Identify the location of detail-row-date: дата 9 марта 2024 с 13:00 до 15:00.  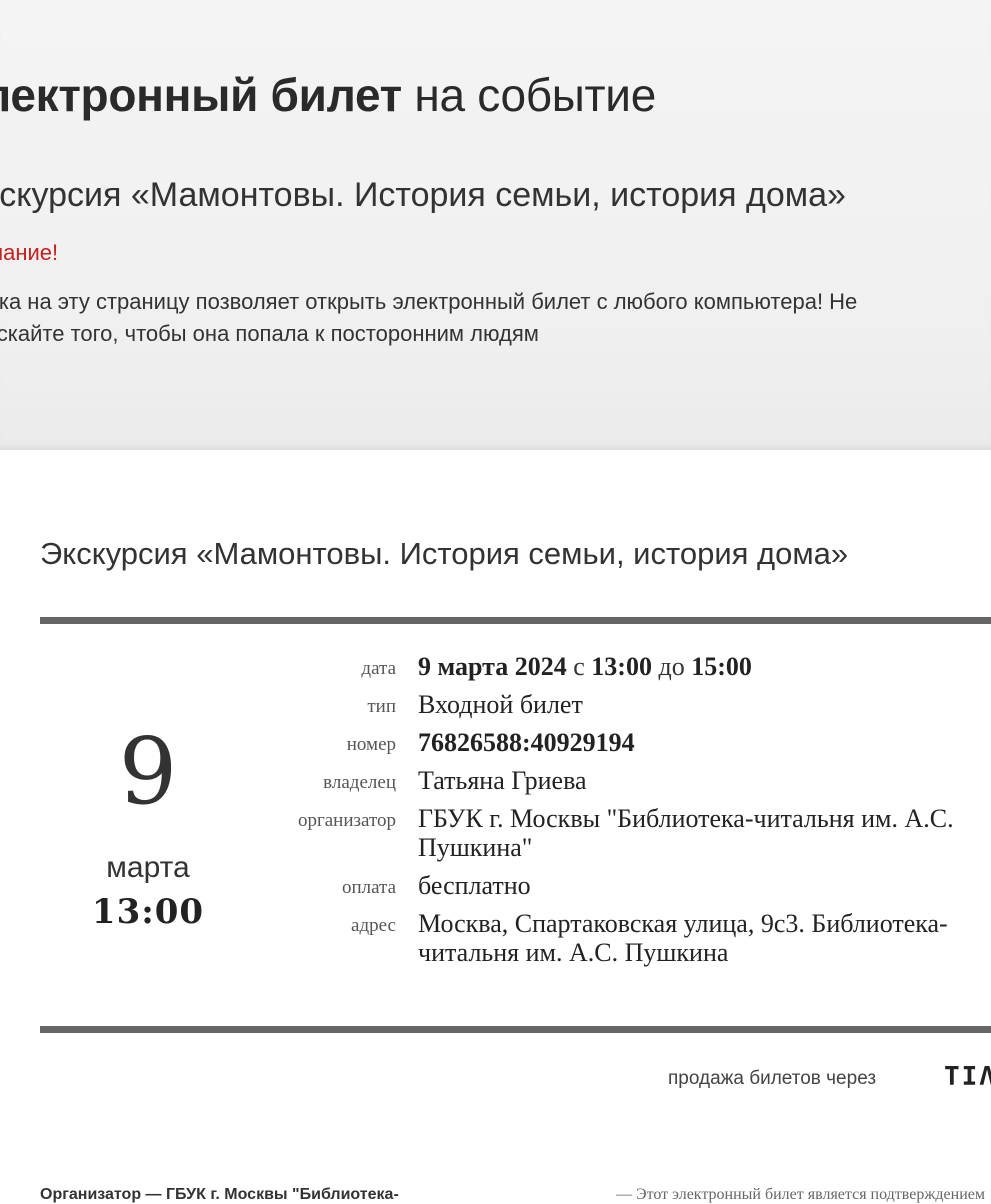
(625, 666).